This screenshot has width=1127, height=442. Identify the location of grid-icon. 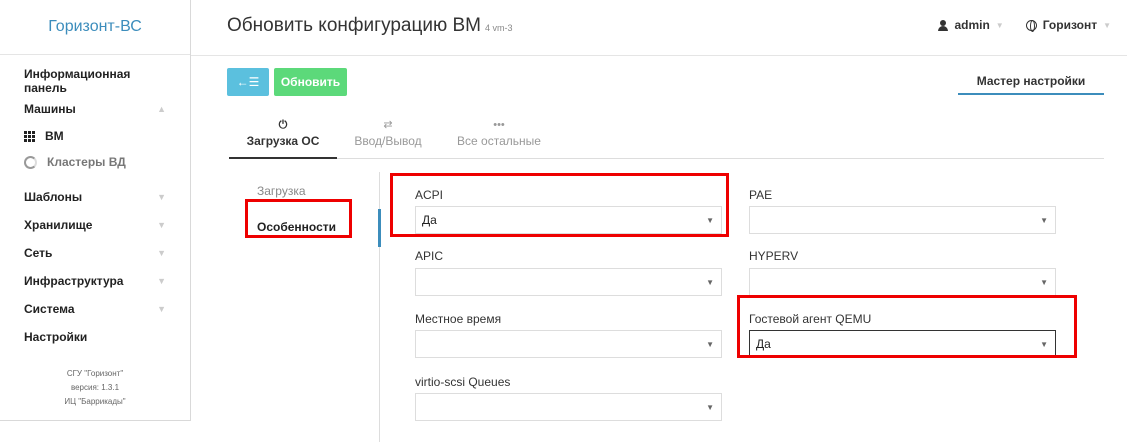
(29, 136).